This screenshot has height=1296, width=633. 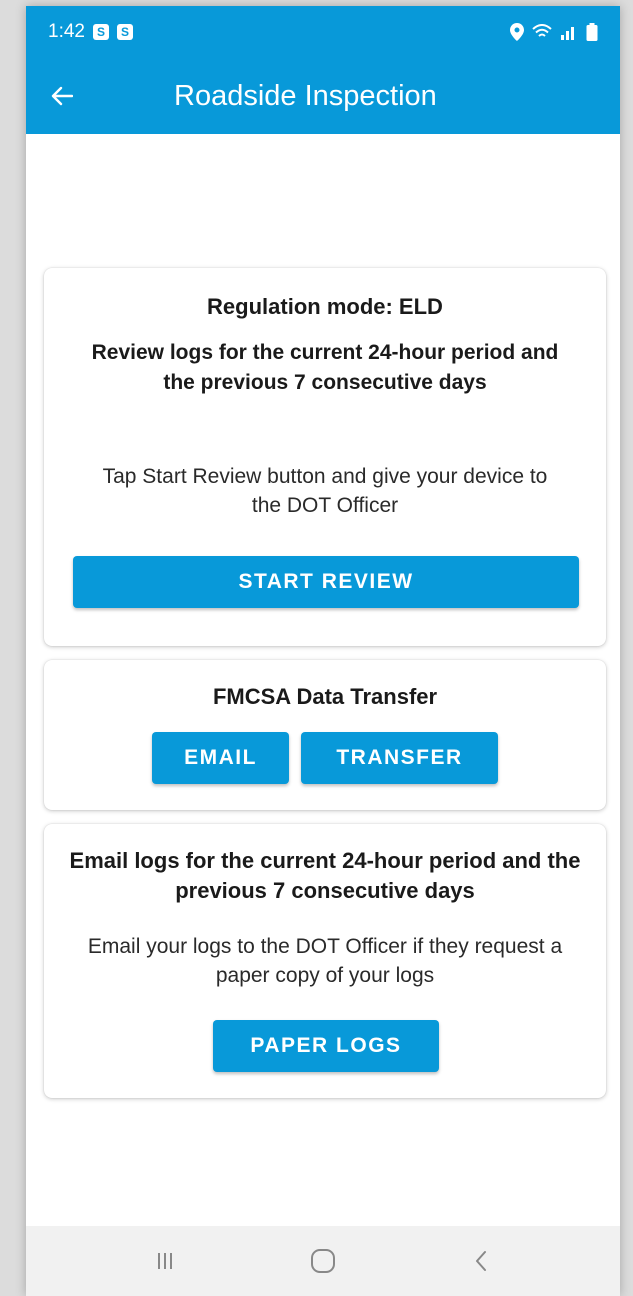 I want to click on status-bar: 1:42 S S, so click(x=323, y=32).